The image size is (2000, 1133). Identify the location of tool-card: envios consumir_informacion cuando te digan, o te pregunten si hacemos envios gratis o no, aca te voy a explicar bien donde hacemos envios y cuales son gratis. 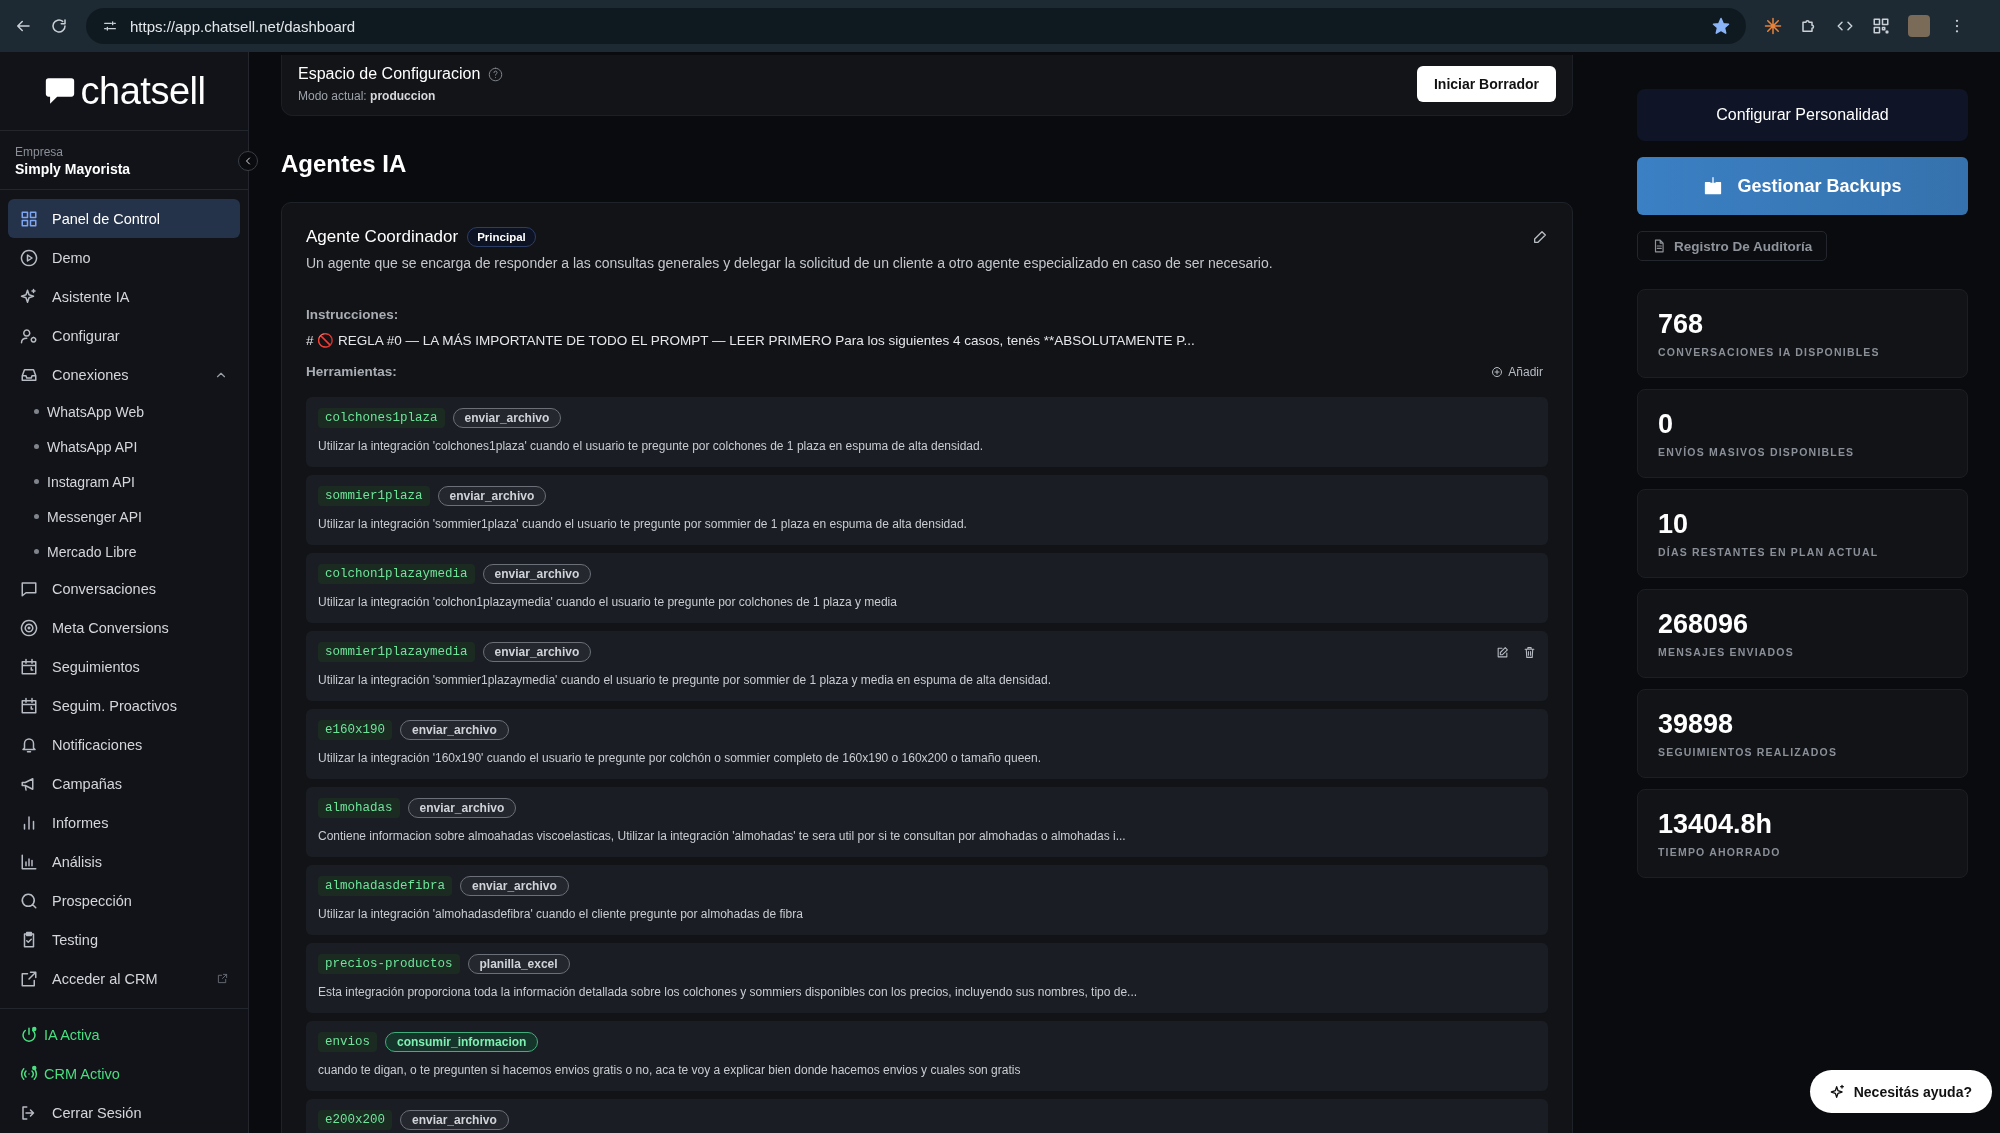
(927, 1056).